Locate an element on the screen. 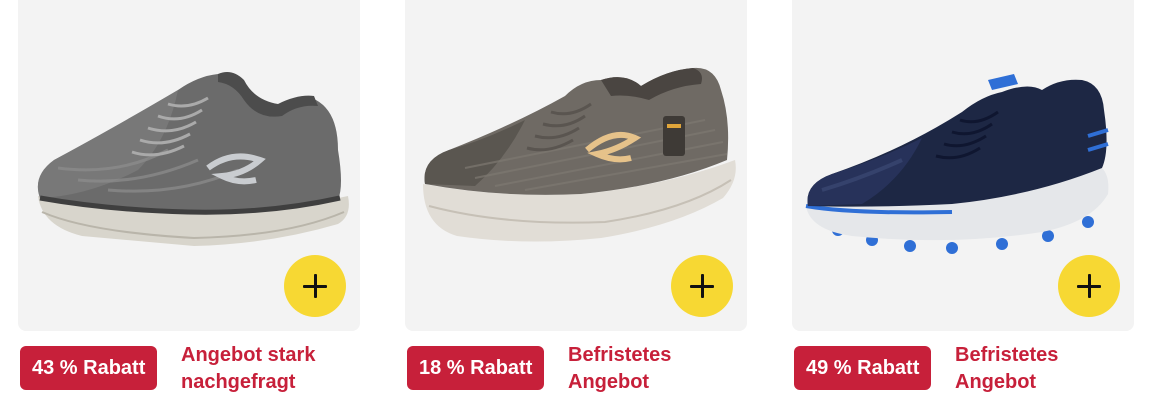  deal-label-line: Angebot stark is located at coordinates (248, 355).